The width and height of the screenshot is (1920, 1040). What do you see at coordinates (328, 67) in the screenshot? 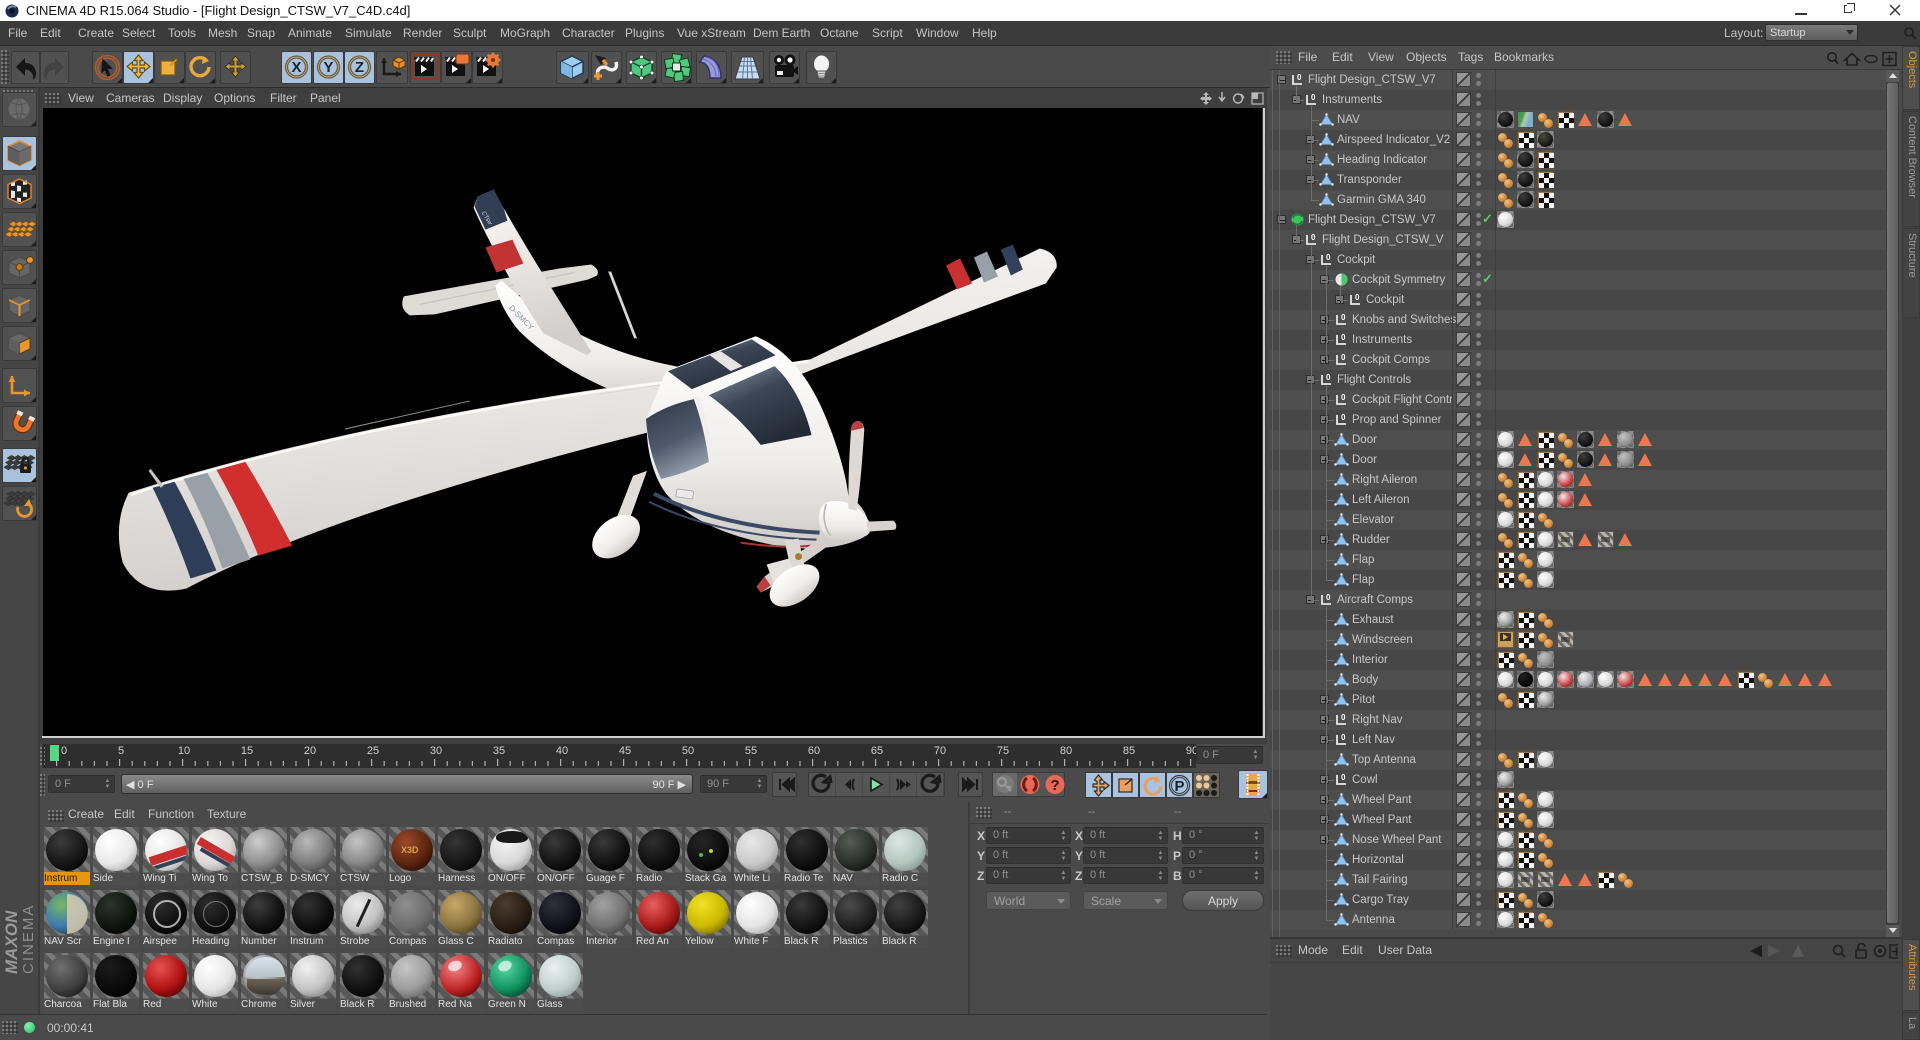
I see `svg-text: Y` at bounding box center [328, 67].